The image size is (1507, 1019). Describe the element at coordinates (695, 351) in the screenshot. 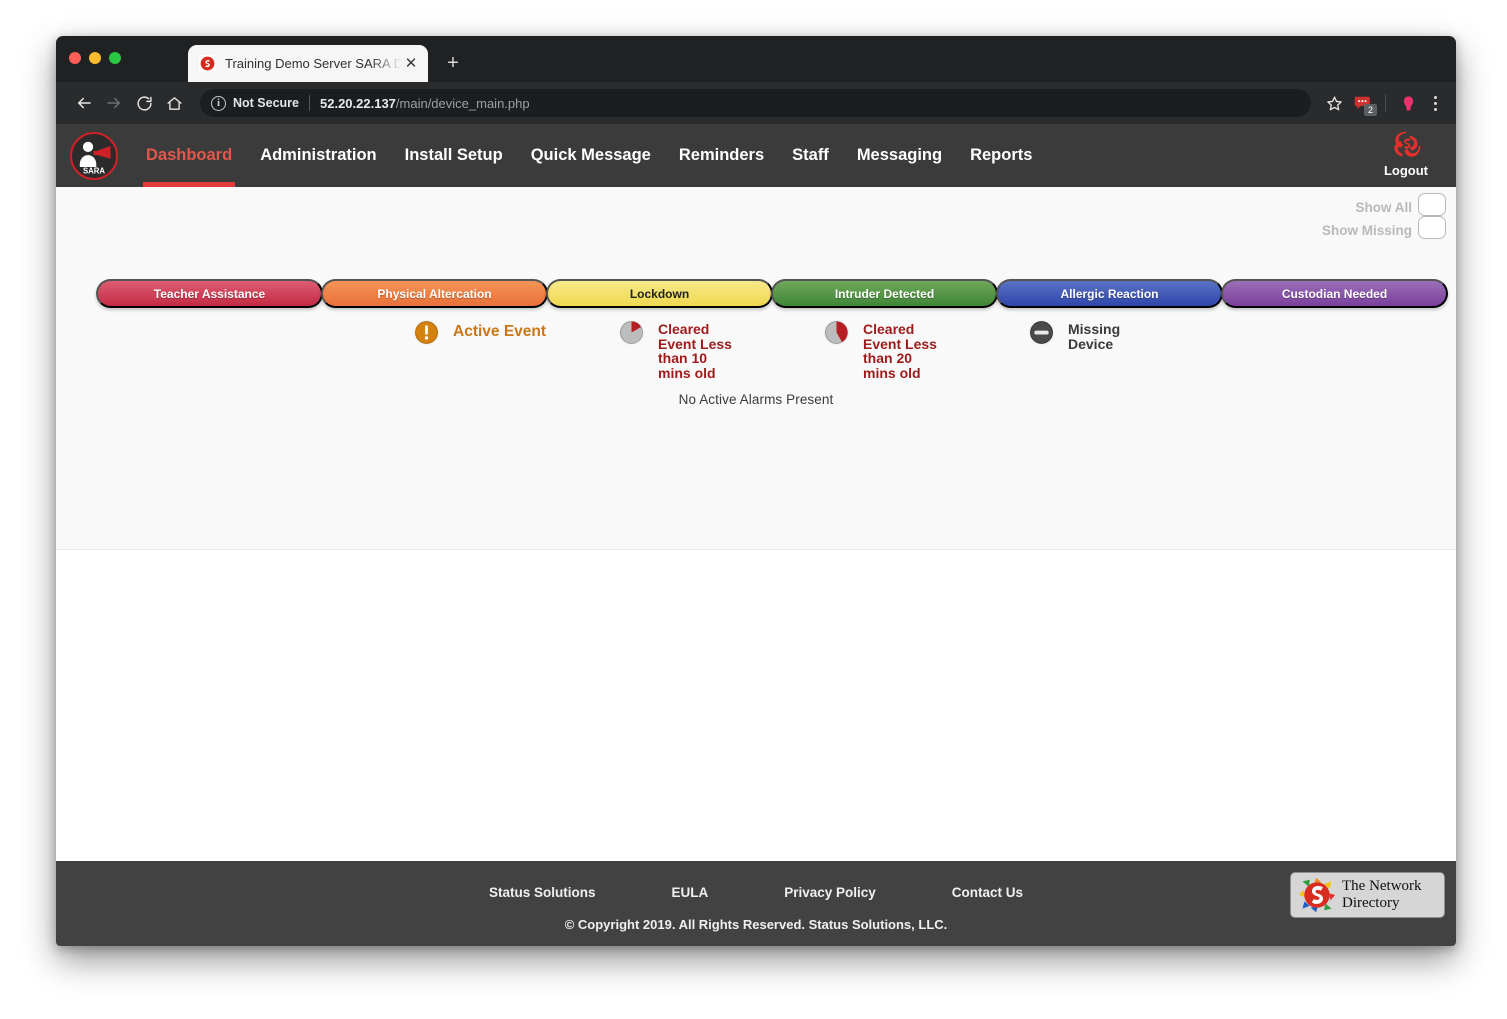

I see `legend-label-cleared-10: Cleared Event Less than 10 mins old` at that location.